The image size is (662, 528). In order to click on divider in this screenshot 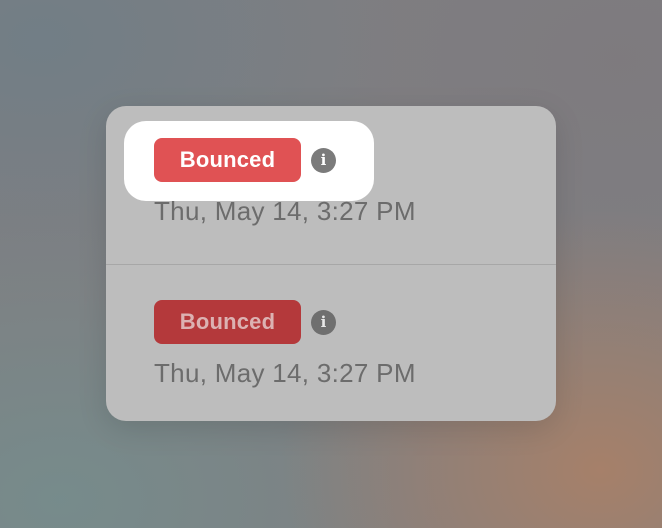, I will do `click(331, 264)`.